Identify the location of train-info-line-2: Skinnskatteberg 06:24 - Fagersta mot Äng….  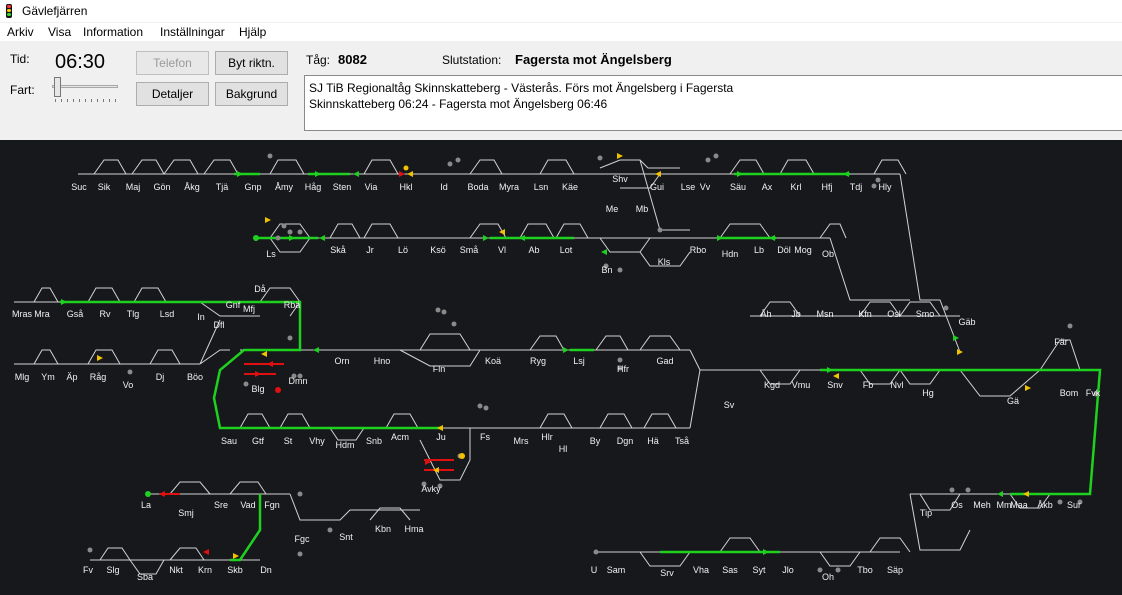
(458, 104).